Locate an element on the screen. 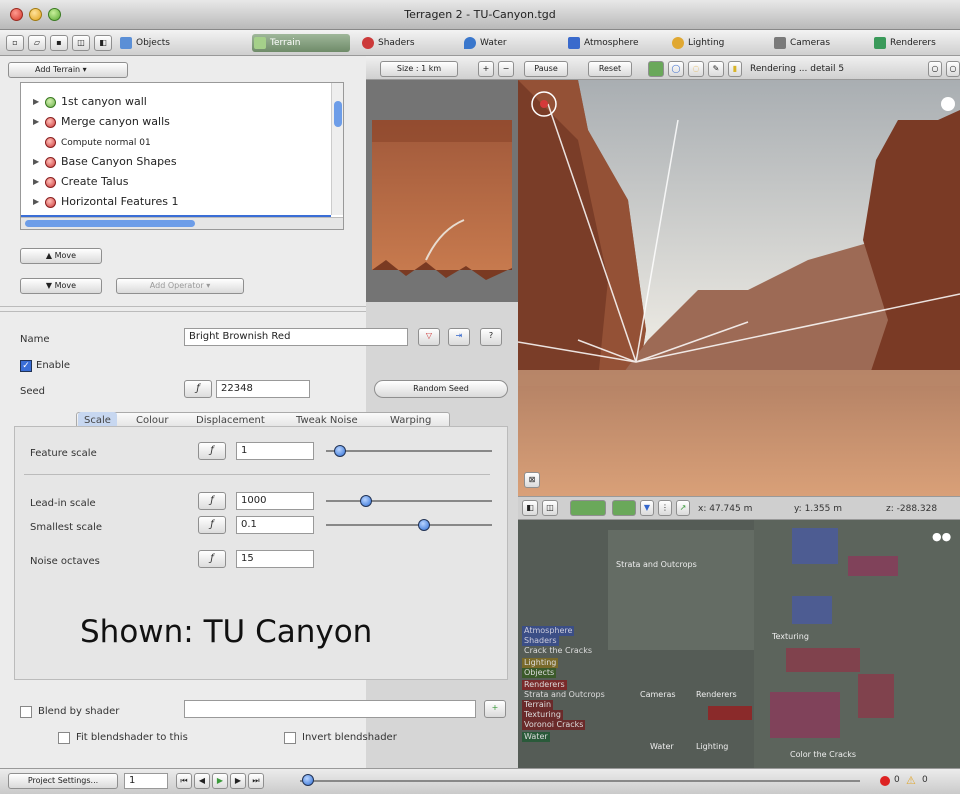  terrain-preview is located at coordinates (442, 191).